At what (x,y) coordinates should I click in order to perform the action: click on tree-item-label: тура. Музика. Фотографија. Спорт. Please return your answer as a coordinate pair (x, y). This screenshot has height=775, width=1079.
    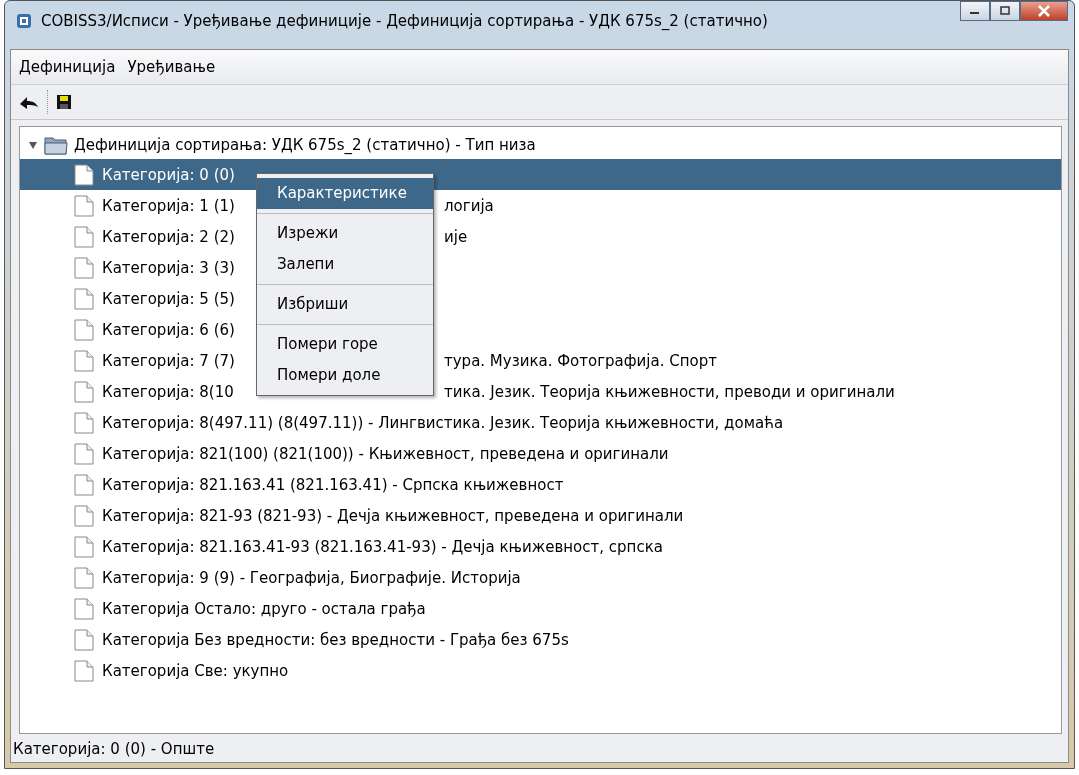
    Looking at the image, I should click on (580, 360).